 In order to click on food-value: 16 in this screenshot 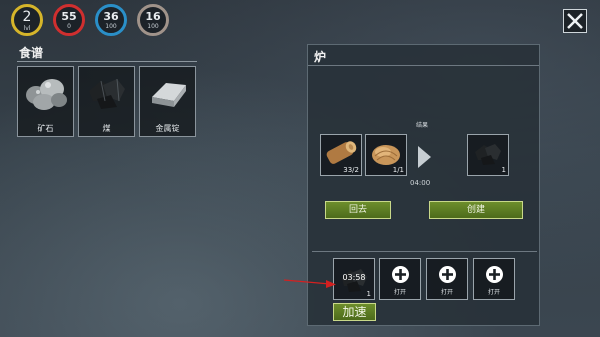, I will do `click(153, 16)`.